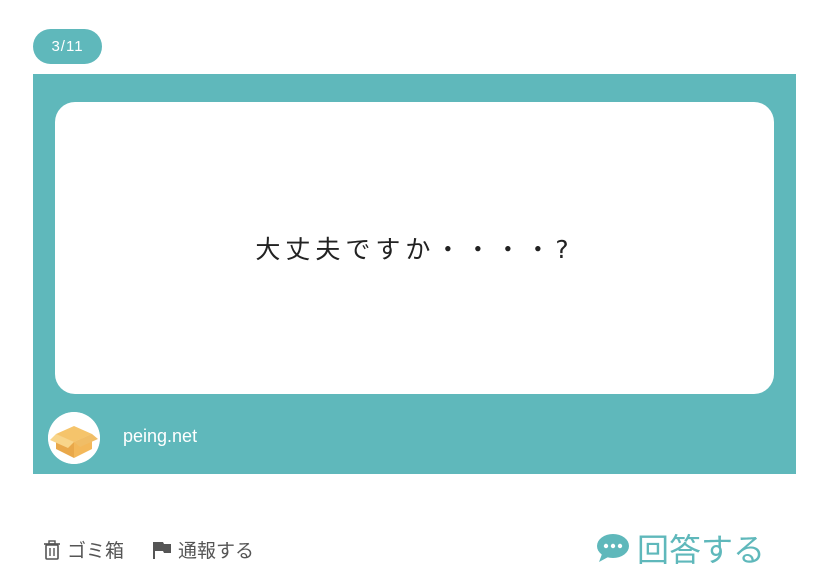  I want to click on avatar, so click(74, 438).